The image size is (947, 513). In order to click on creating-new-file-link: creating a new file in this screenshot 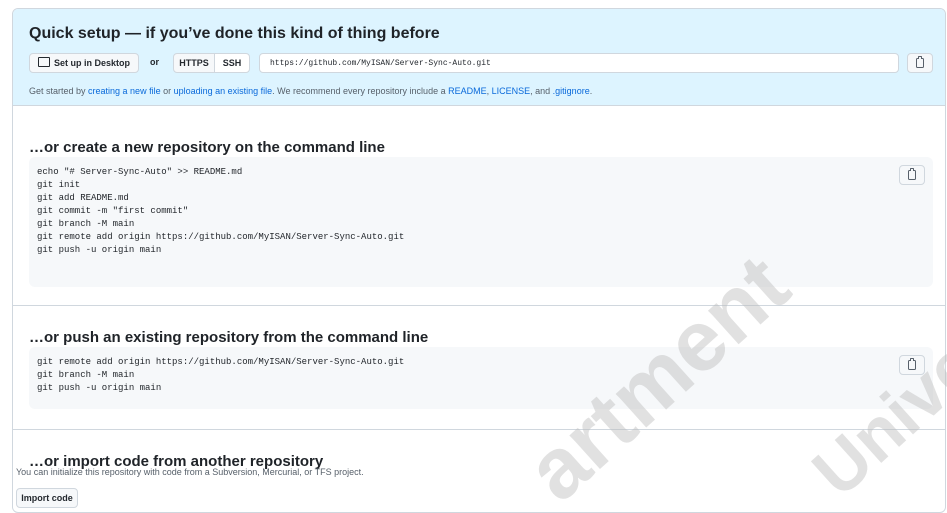, I will do `click(124, 91)`.